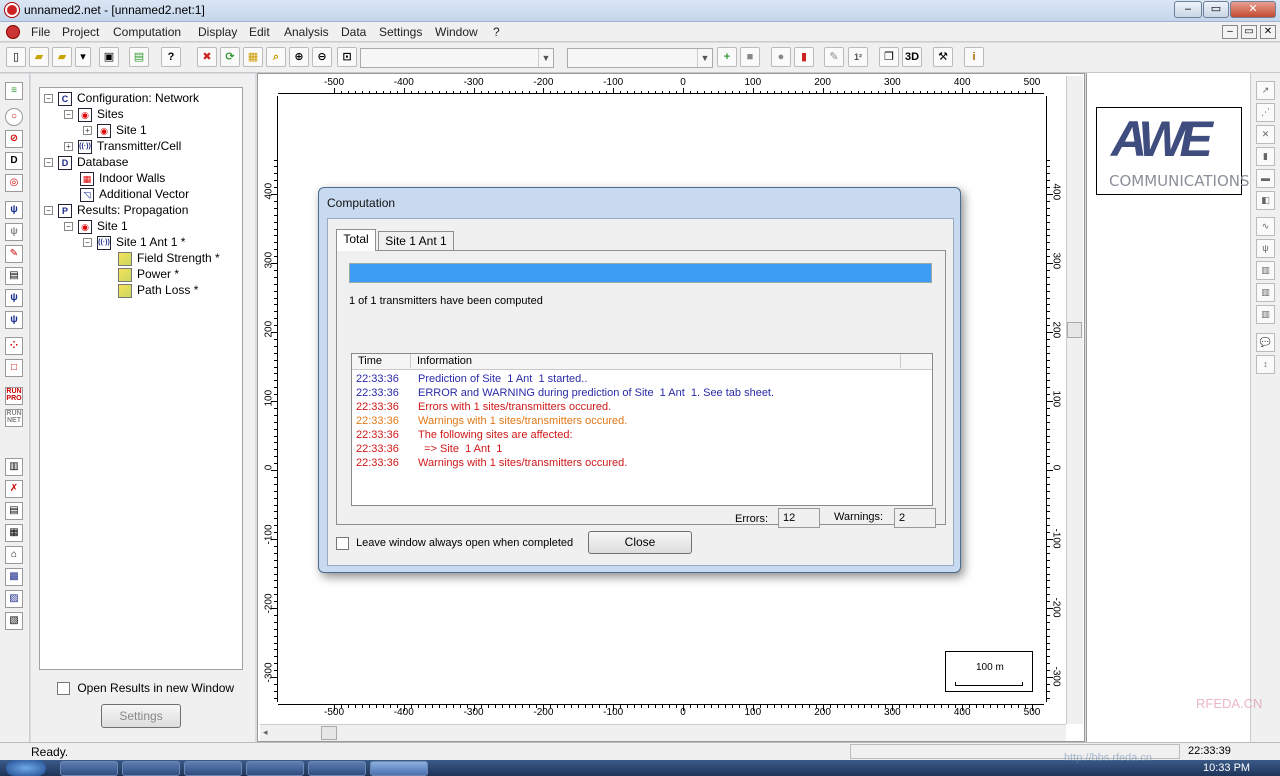 The width and height of the screenshot is (1280, 776). Describe the element at coordinates (26, 768) in the screenshot. I see `start-button` at that location.